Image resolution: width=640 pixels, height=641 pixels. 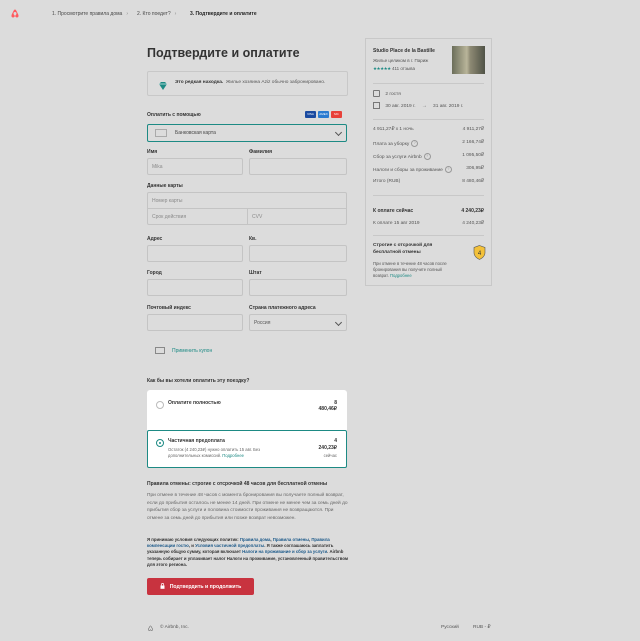 What do you see at coordinates (165, 186) in the screenshot?
I see `card-details-label: Данные карты` at bounding box center [165, 186].